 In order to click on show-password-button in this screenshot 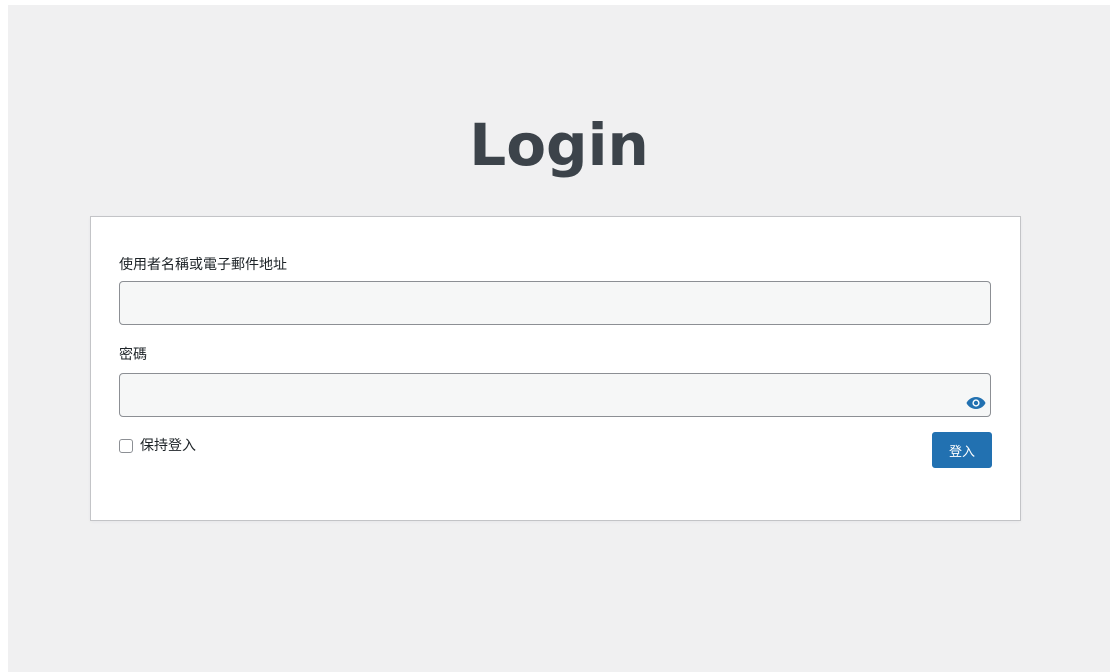, I will do `click(976, 403)`.